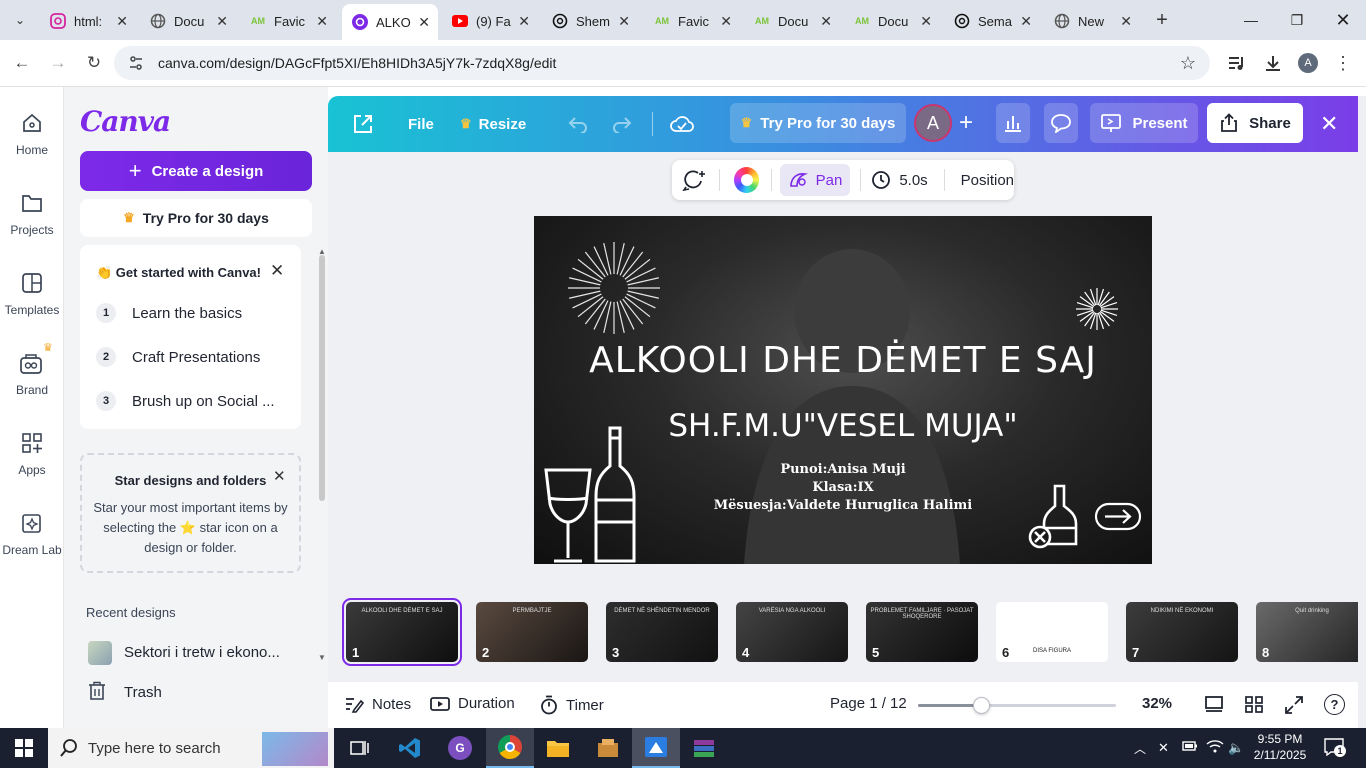  I want to click on slide-thumbnail: PROBLEMET FAMILJARE · PASOJAT SHOQERORE 5, so click(922, 632).